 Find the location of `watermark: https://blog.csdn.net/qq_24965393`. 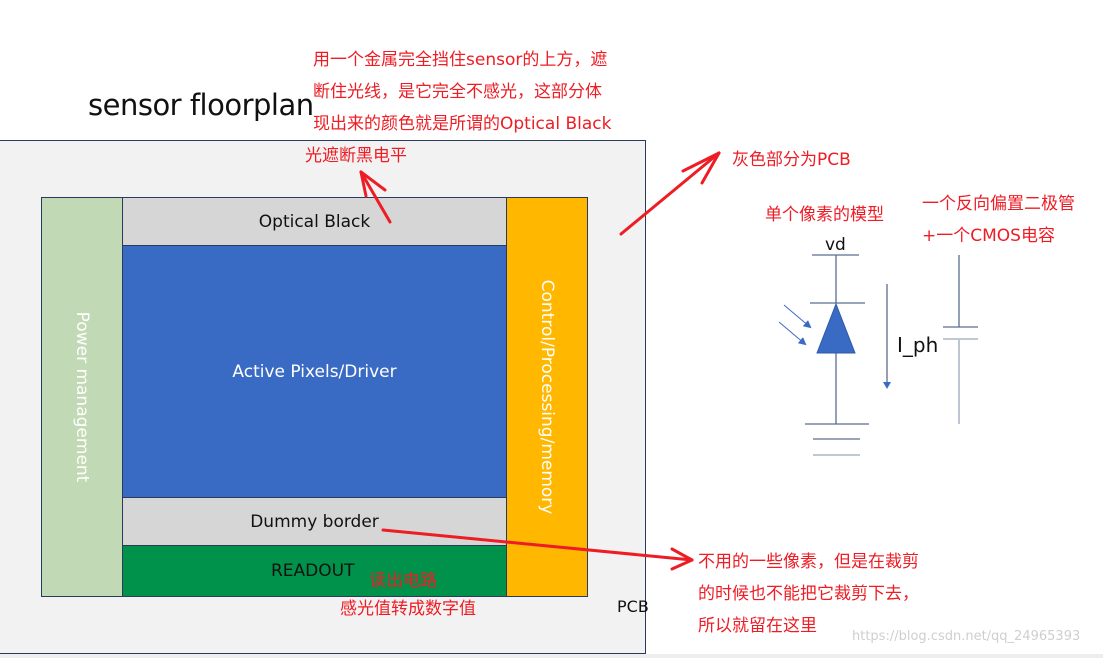

watermark: https://blog.csdn.net/qq_24965393 is located at coordinates (966, 636).